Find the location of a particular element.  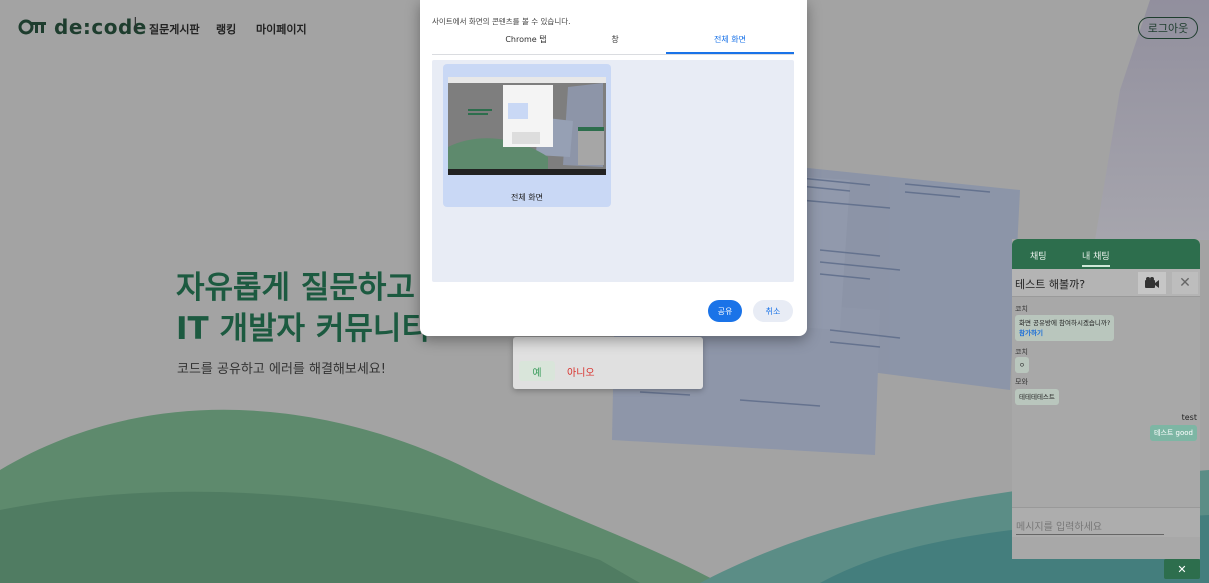

join-link: 참가하기 is located at coordinates (1064, 333).